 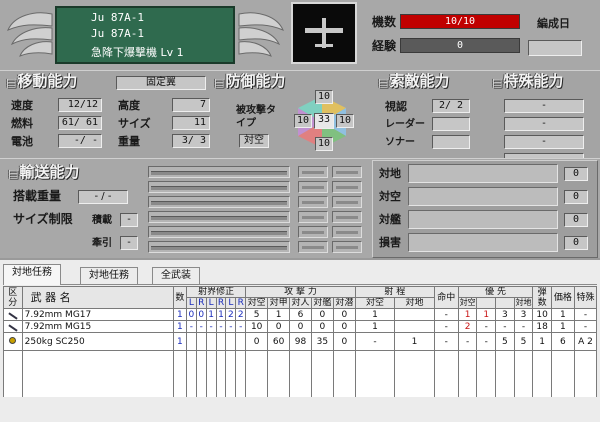 I want to click on tow-label: 牽引, so click(x=102, y=243).